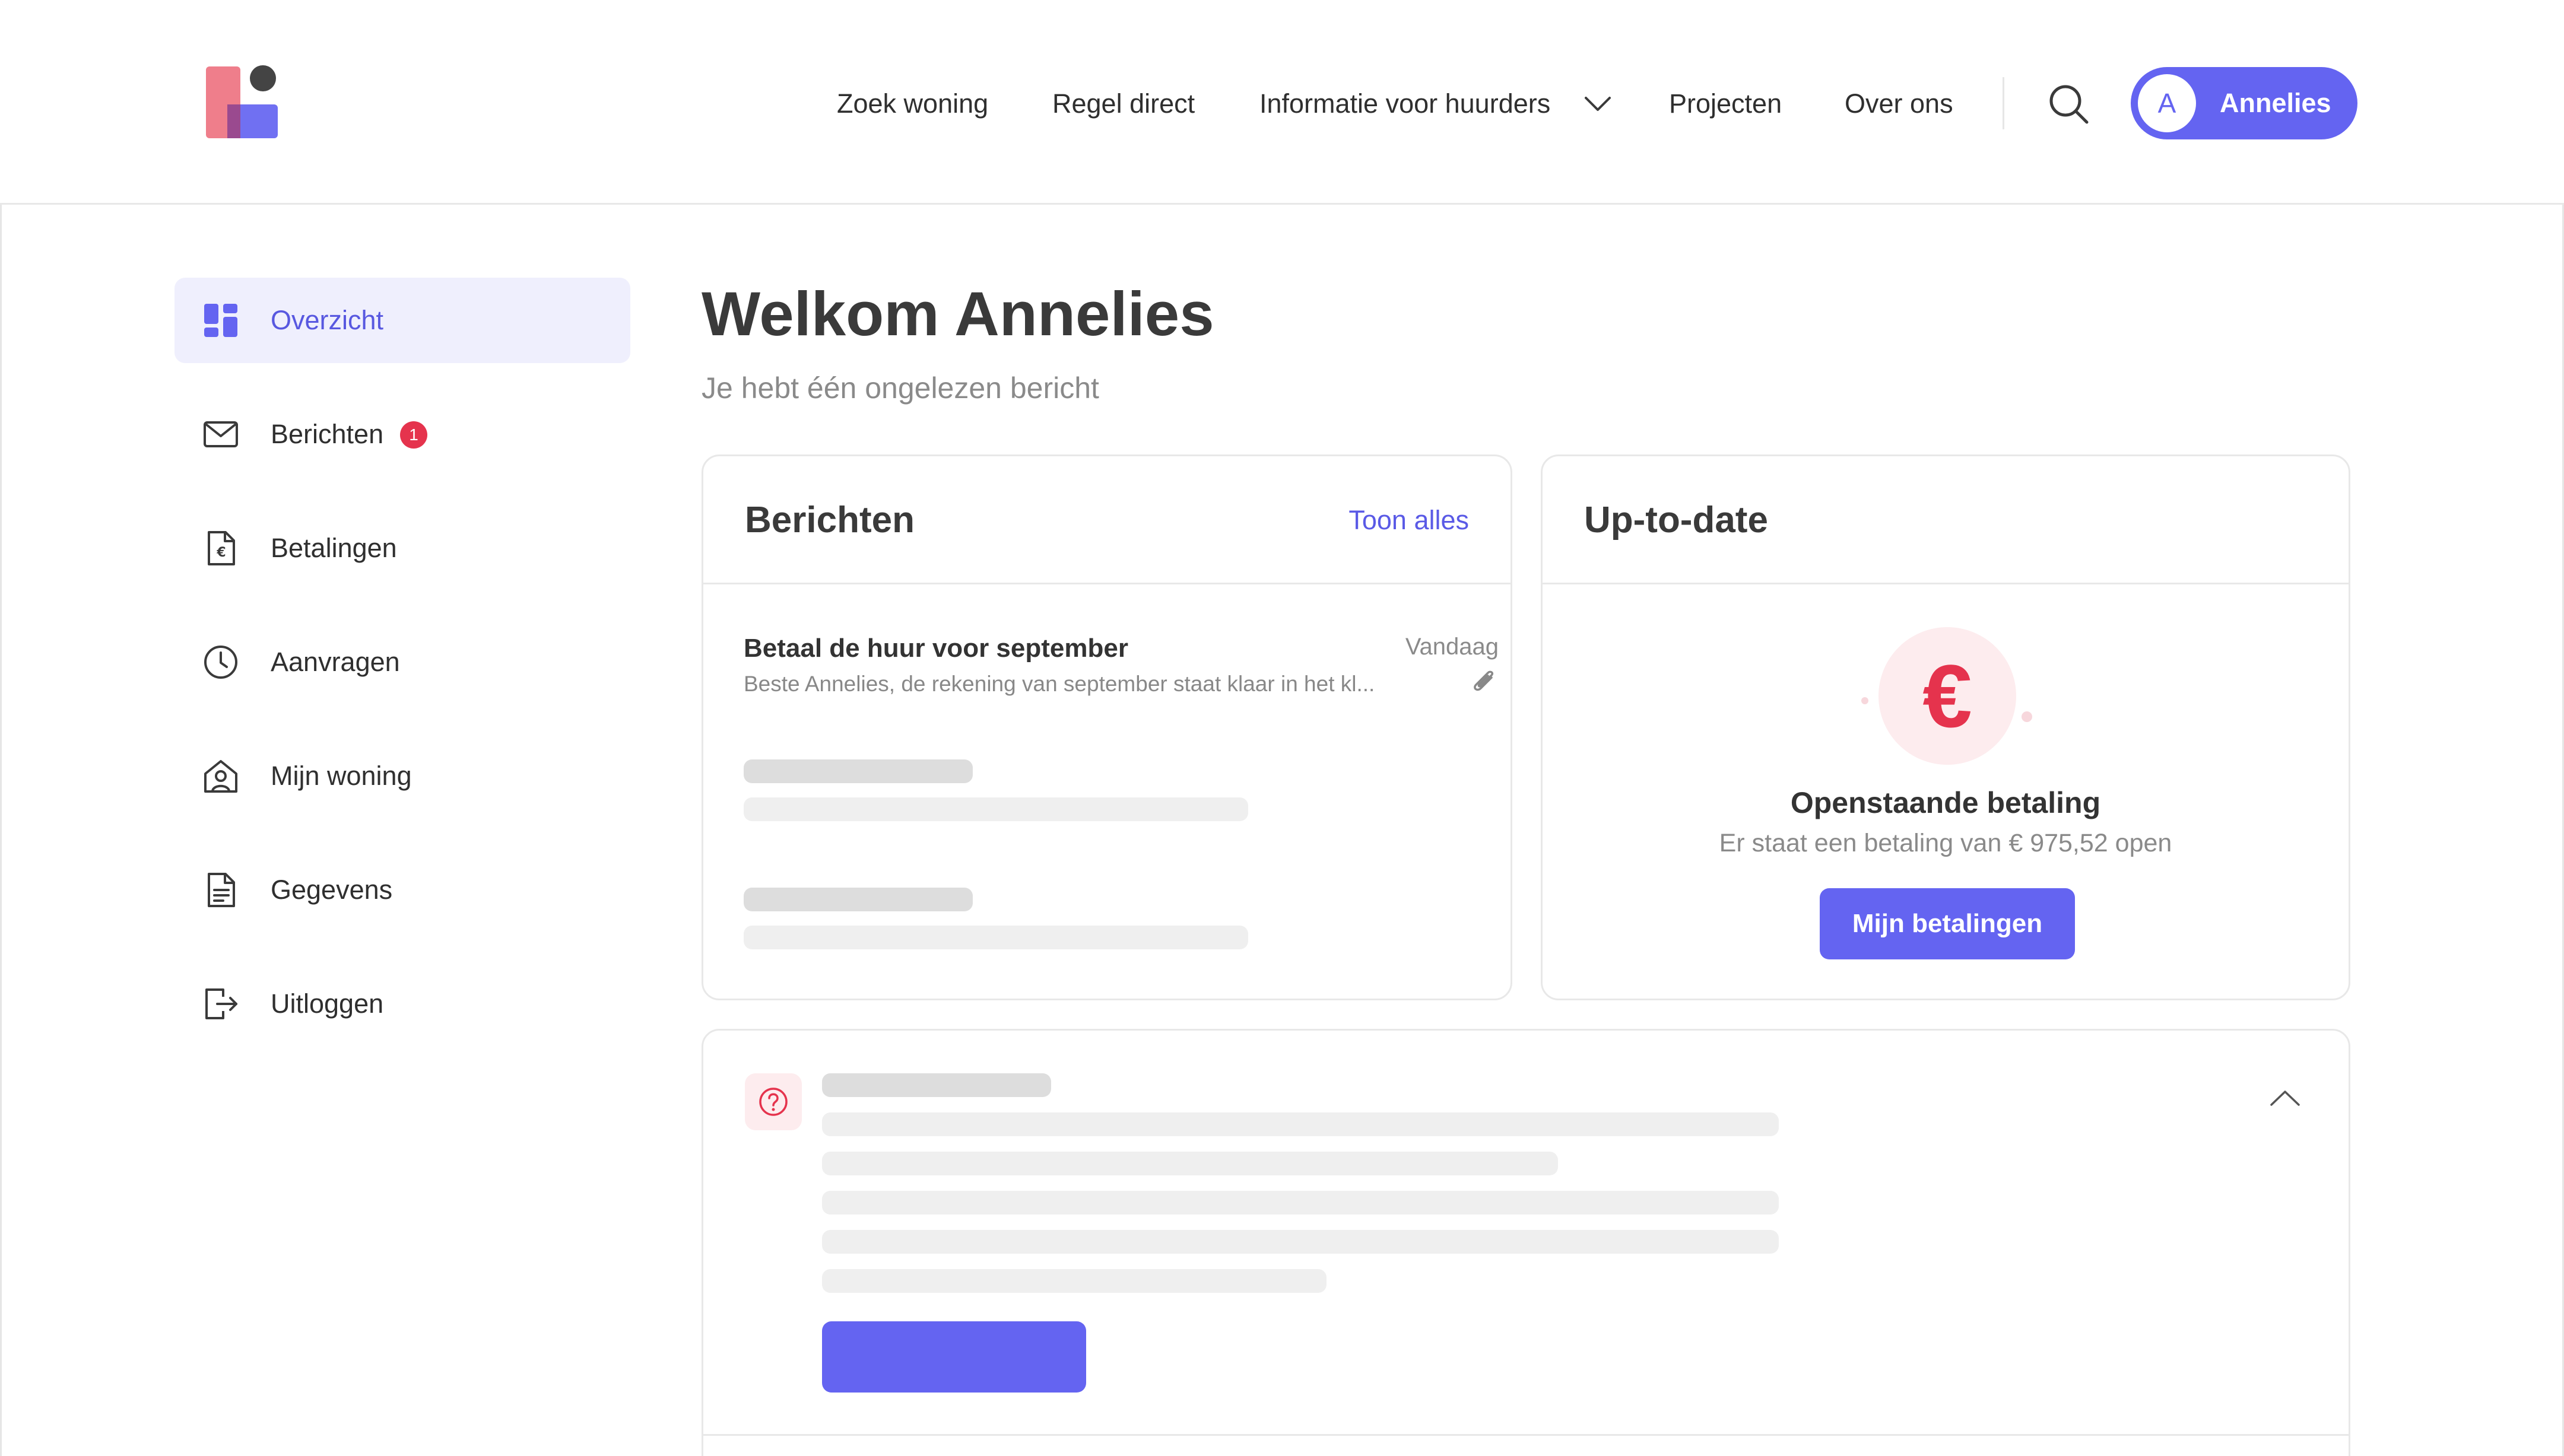  What do you see at coordinates (1598, 104) in the screenshot?
I see `chevron-down-icon` at bounding box center [1598, 104].